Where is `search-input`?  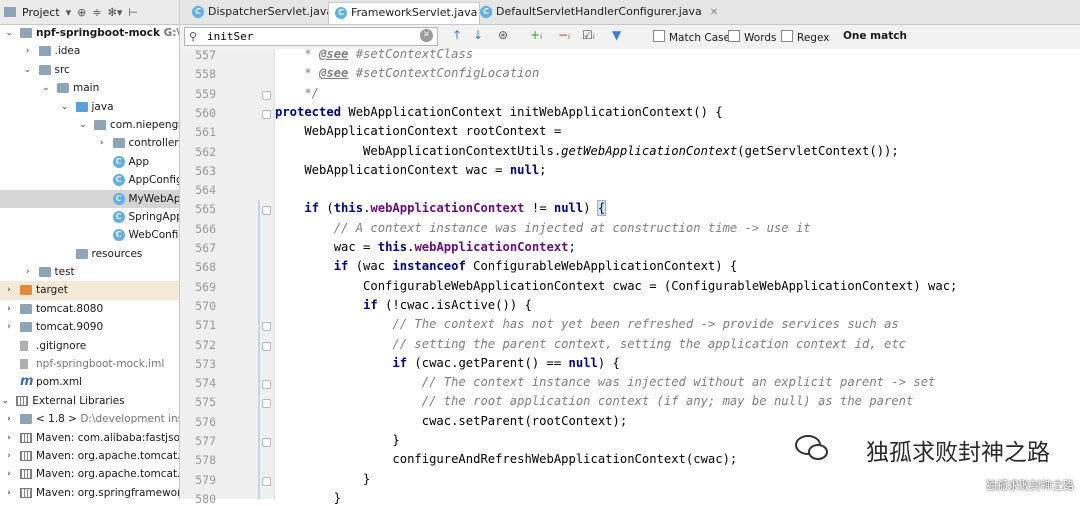 search-input is located at coordinates (307, 36).